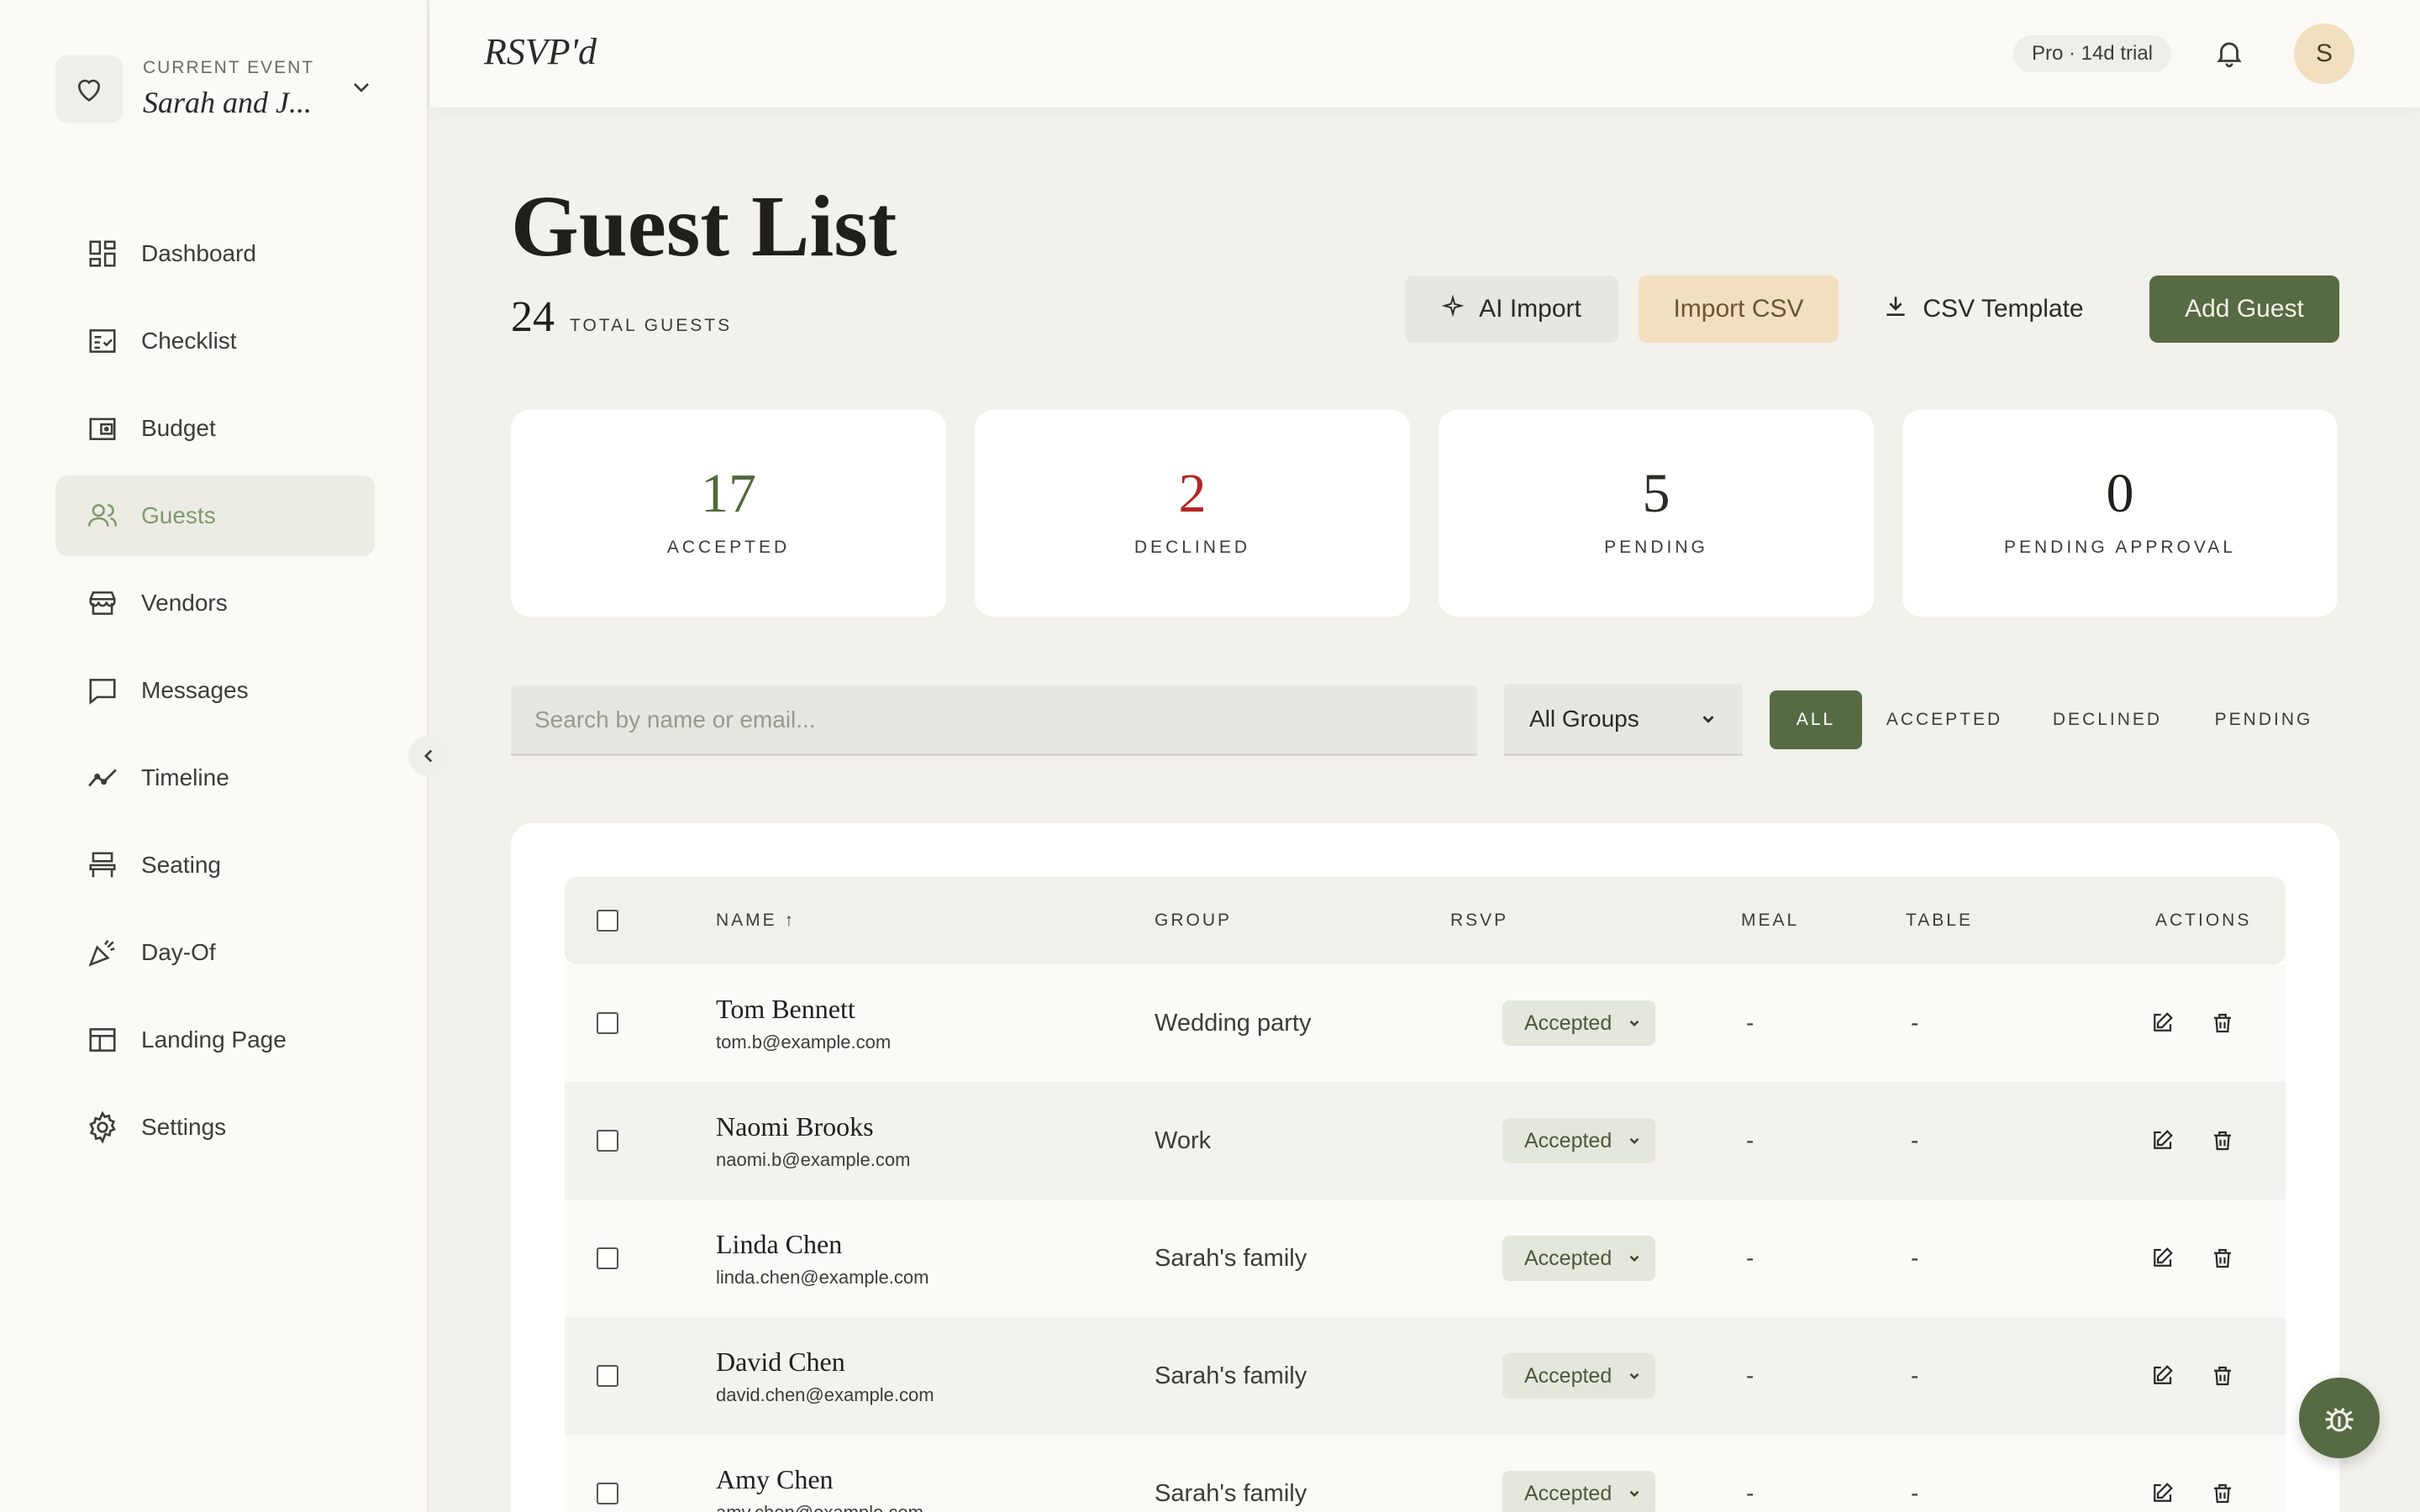 This screenshot has height=1512, width=2420. I want to click on stat-value: 0, so click(2120, 493).